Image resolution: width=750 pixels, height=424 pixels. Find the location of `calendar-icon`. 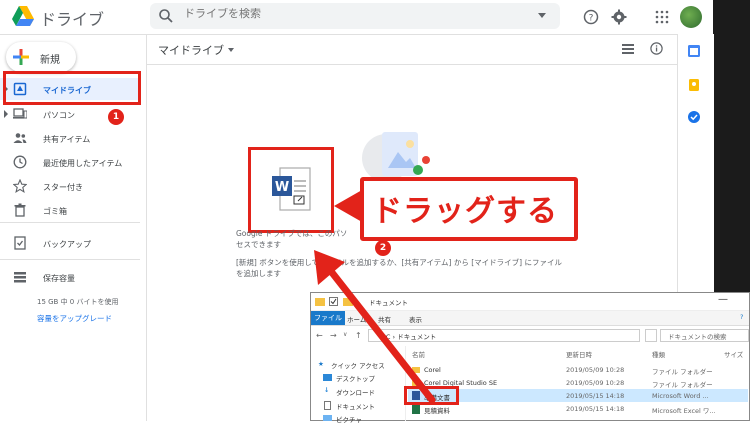

calendar-icon is located at coordinates (694, 51).